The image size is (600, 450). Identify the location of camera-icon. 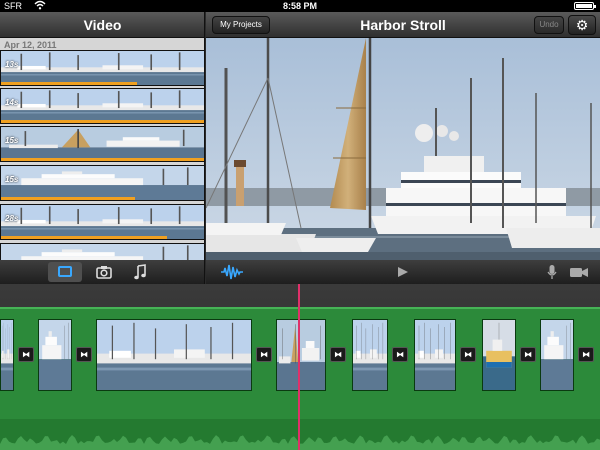
(104, 272).